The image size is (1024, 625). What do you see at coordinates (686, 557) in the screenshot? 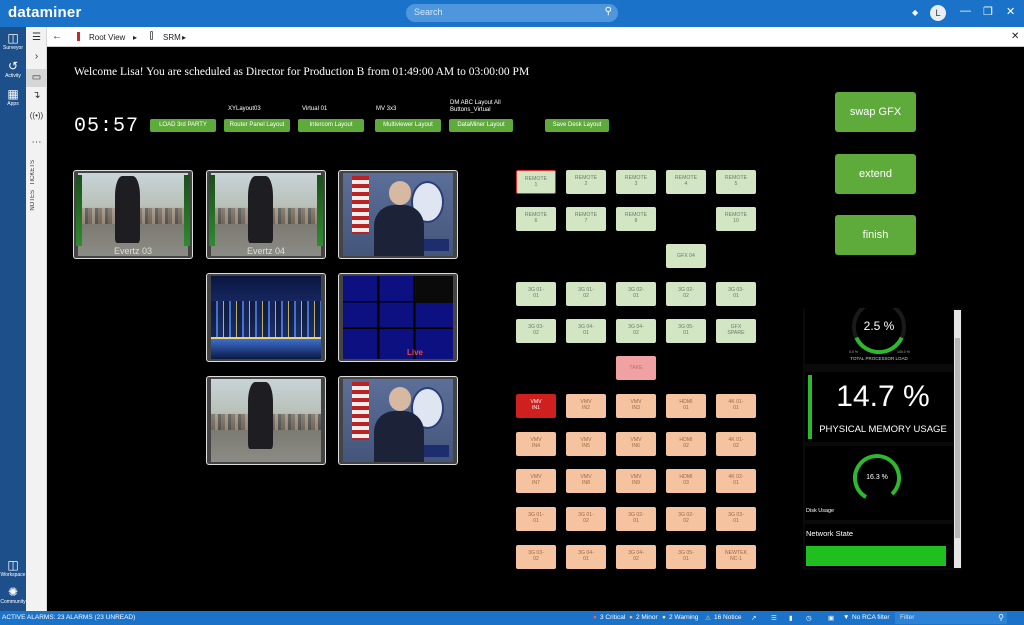
I see `destination-button: 3G 05- 01` at bounding box center [686, 557].